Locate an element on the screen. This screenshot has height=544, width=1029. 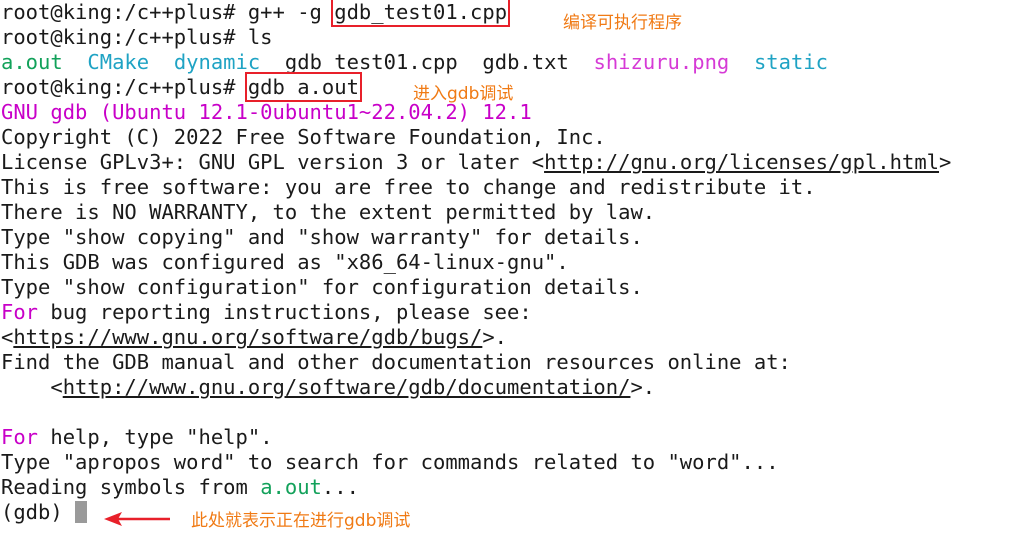
gdb-command-line: root@king:/c++plus# gdb a.out is located at coordinates (515, 87).